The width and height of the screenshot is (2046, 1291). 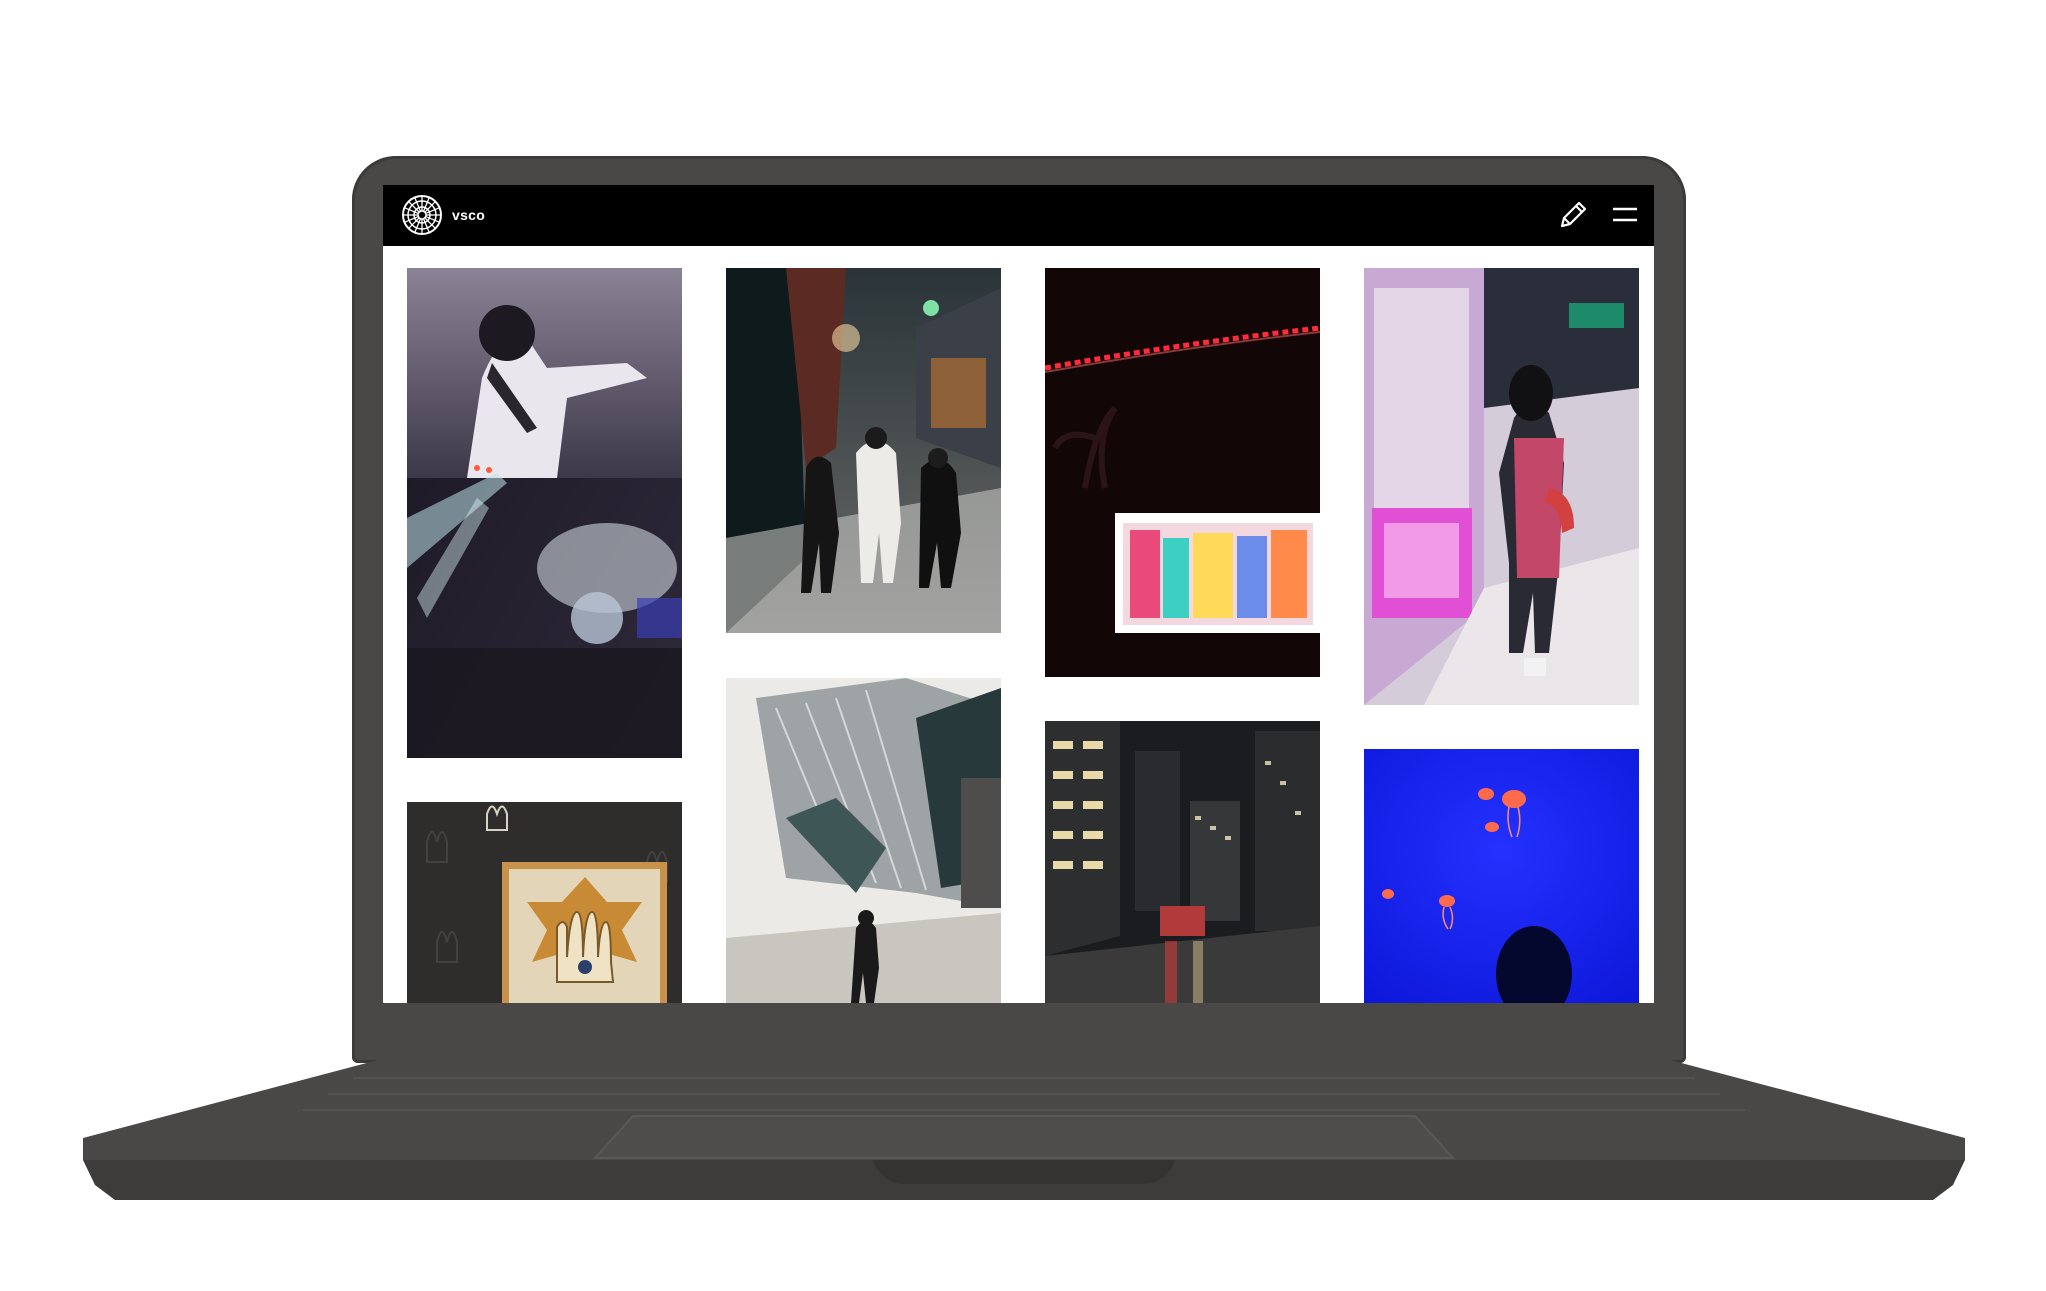 I want to click on pencil-icon, so click(x=1573, y=215).